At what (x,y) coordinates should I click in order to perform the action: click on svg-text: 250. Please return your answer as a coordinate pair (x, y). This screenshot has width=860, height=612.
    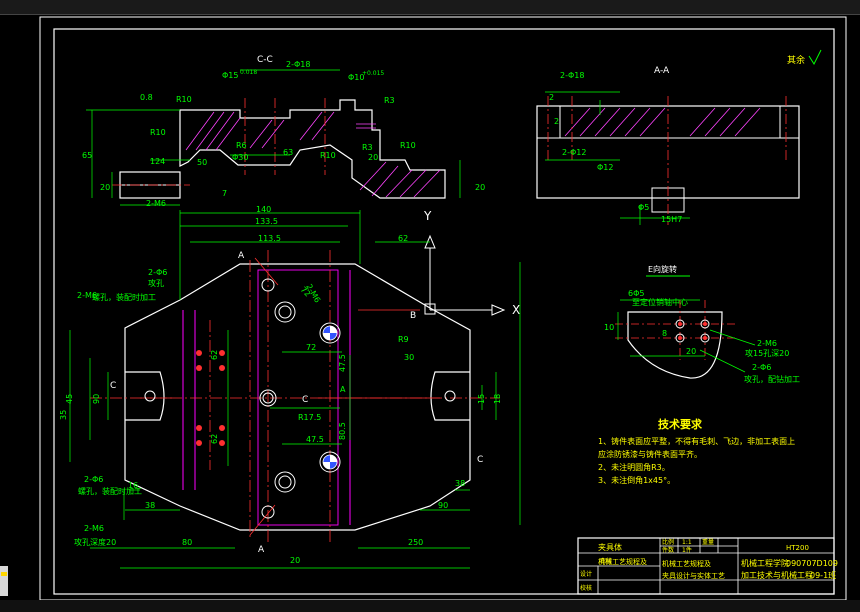
    Looking at the image, I should click on (415, 542).